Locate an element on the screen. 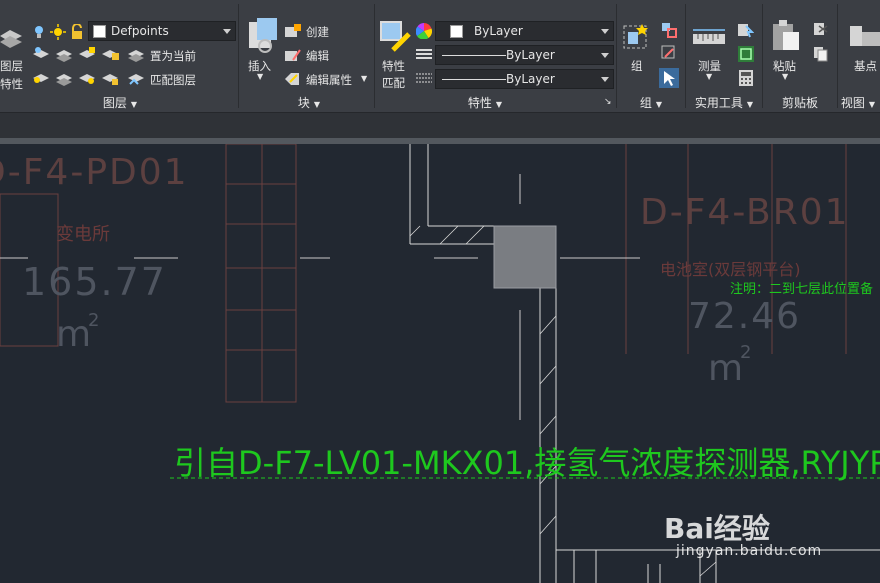 This screenshot has height=583, width=880. match-layer-label: 匹配图层 is located at coordinates (173, 80).